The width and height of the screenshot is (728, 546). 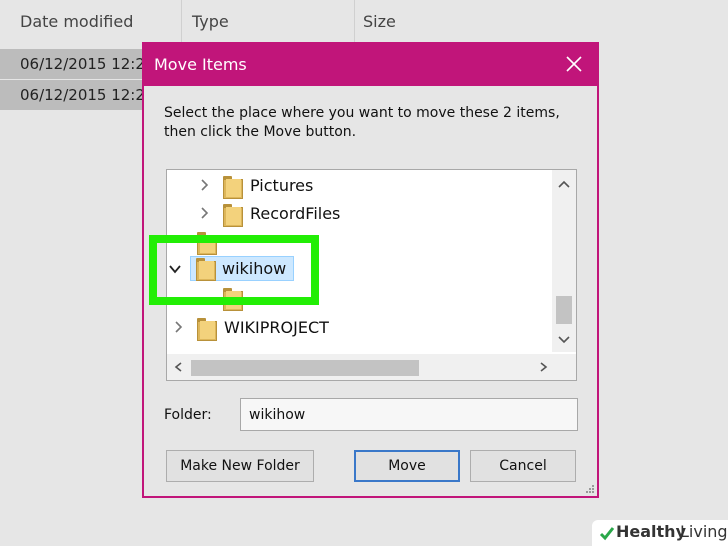 I want to click on folder-input, so click(x=409, y=414).